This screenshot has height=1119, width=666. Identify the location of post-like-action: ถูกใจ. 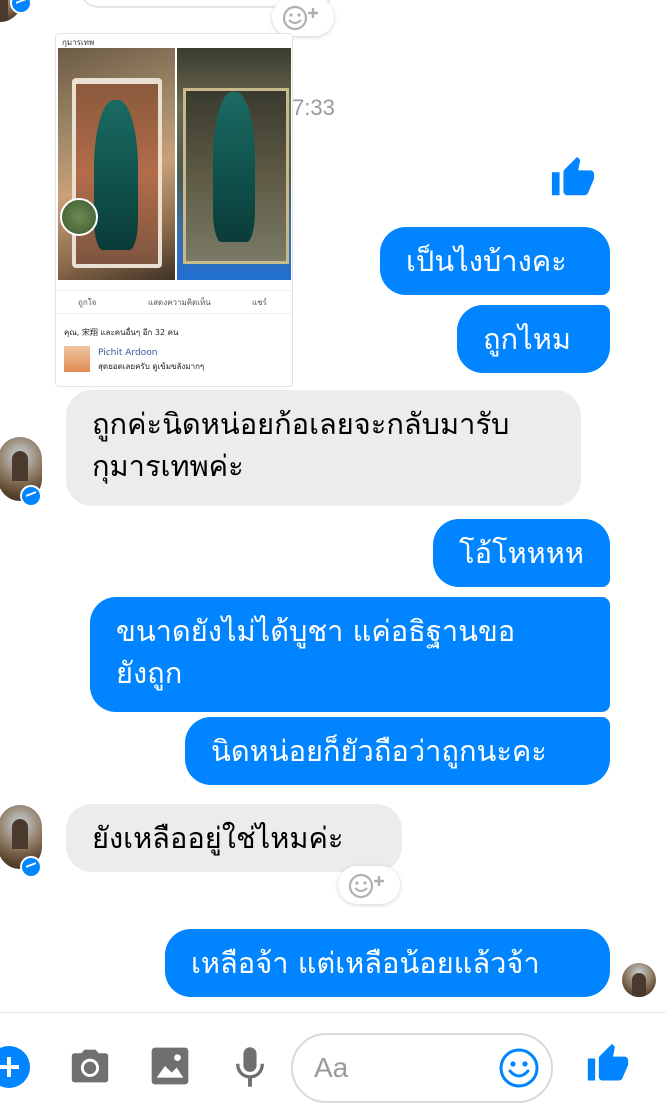
(87, 302).